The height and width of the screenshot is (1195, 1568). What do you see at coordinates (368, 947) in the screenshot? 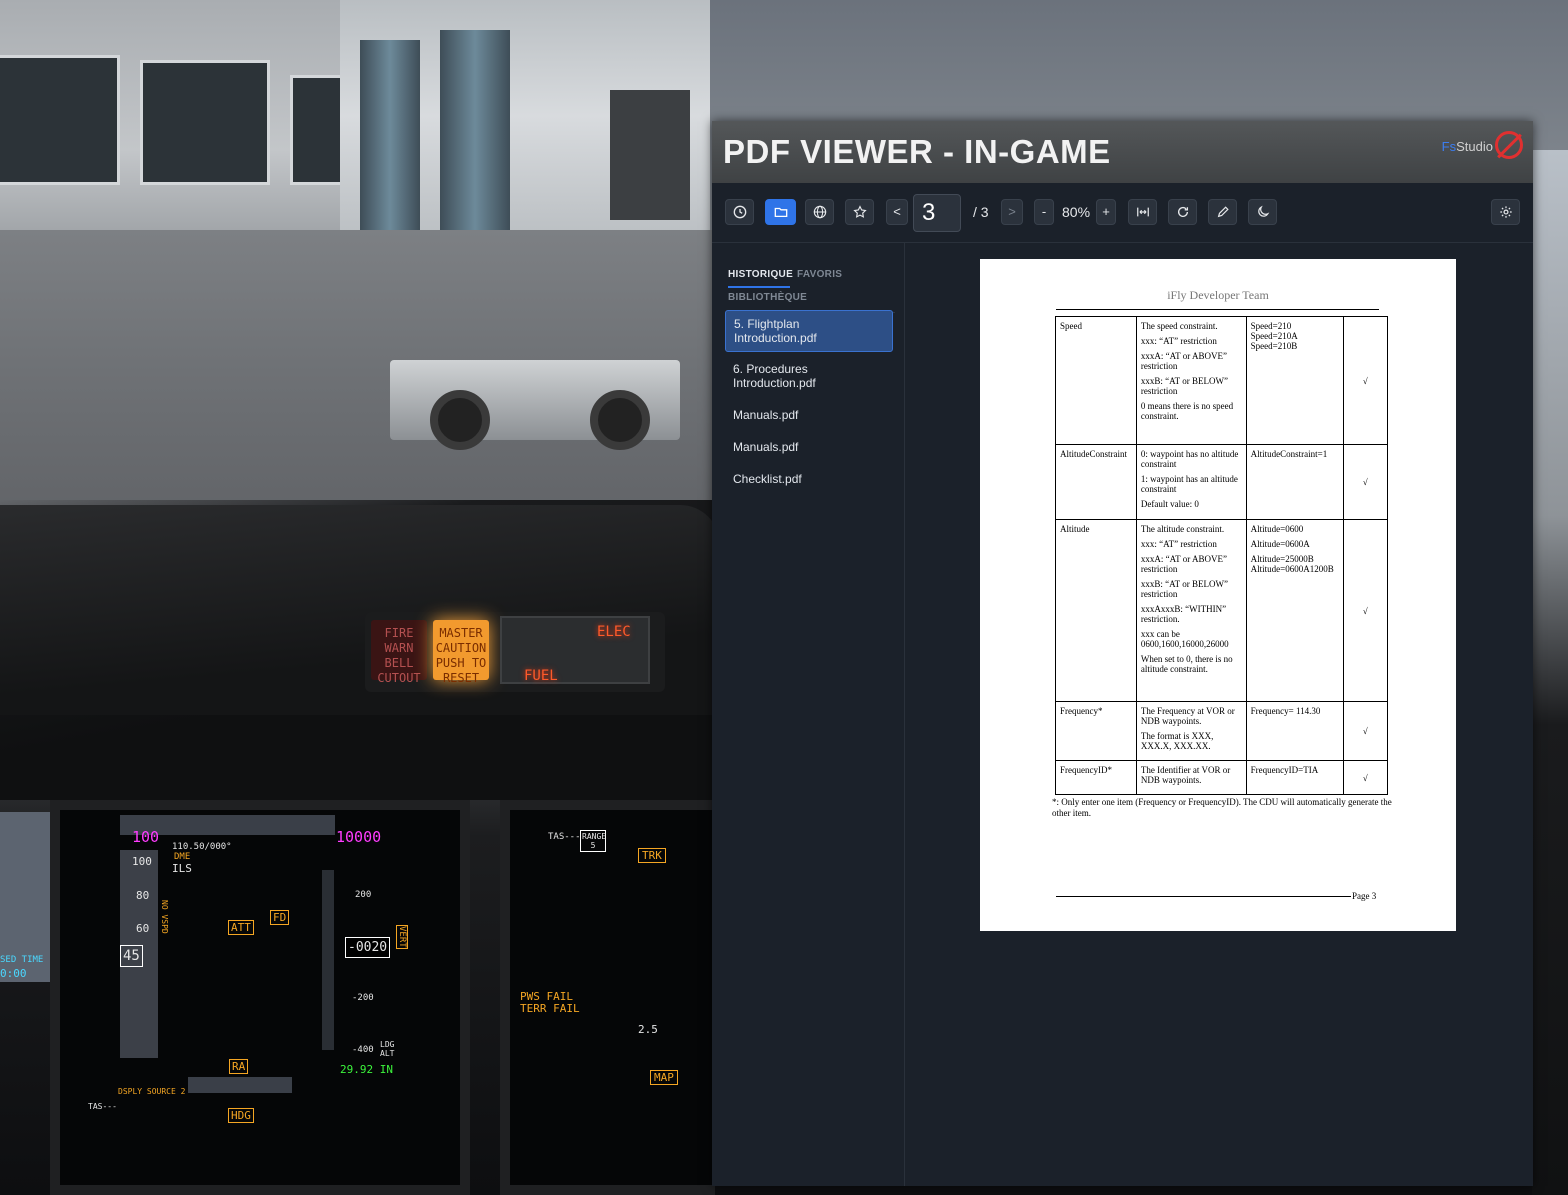
I see `altitude-readout: -0020` at bounding box center [368, 947].